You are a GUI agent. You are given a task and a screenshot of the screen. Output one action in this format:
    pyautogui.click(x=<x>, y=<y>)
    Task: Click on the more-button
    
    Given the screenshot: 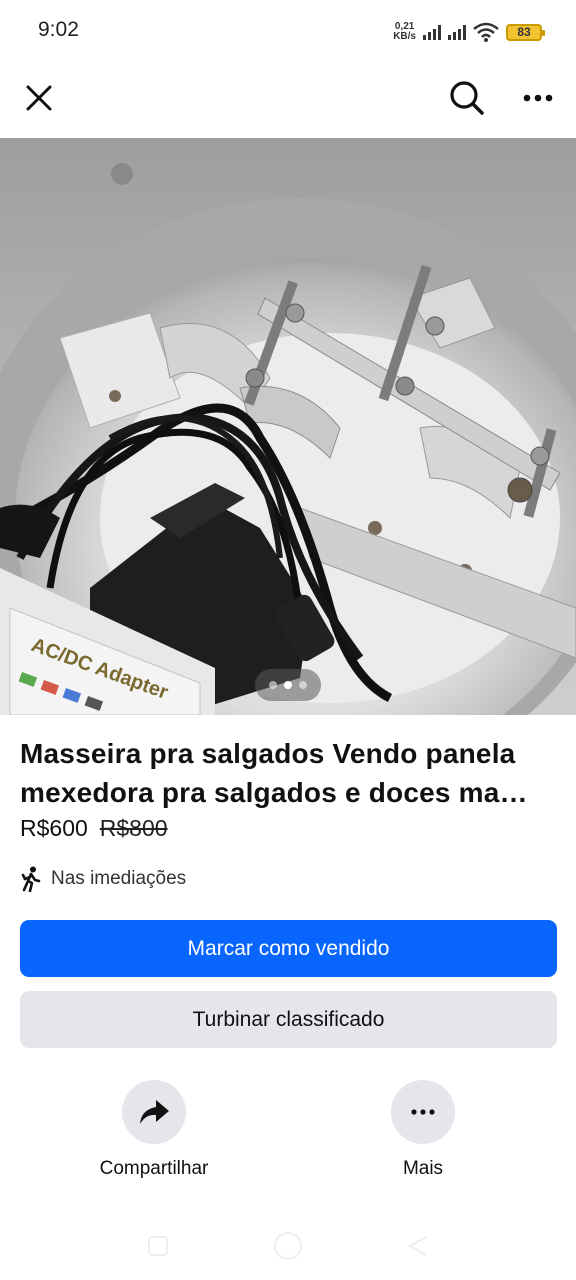 What is the action you would take?
    pyautogui.click(x=423, y=1112)
    